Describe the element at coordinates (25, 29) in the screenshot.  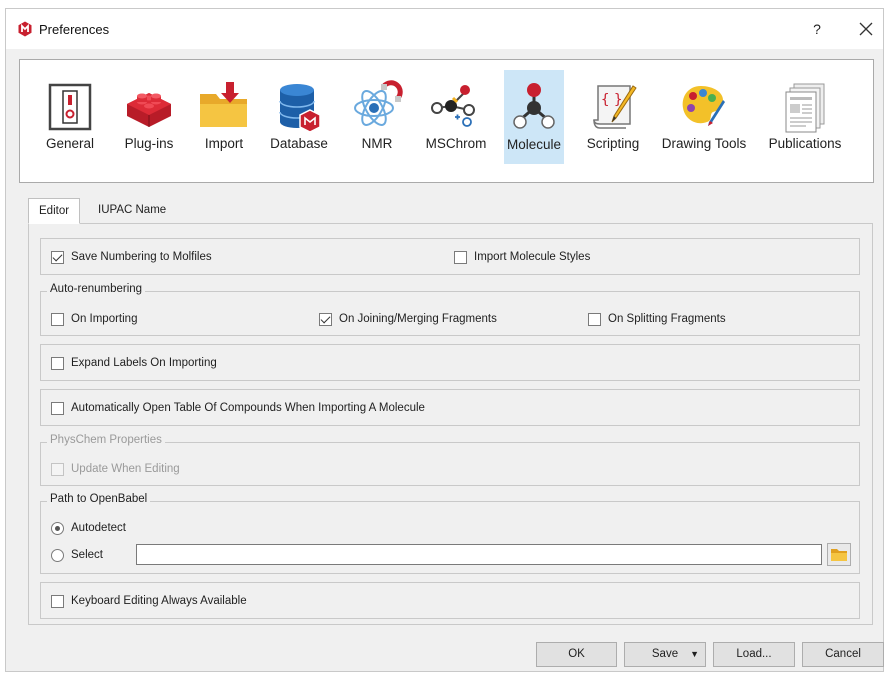
I see `app-logo-icon` at that location.